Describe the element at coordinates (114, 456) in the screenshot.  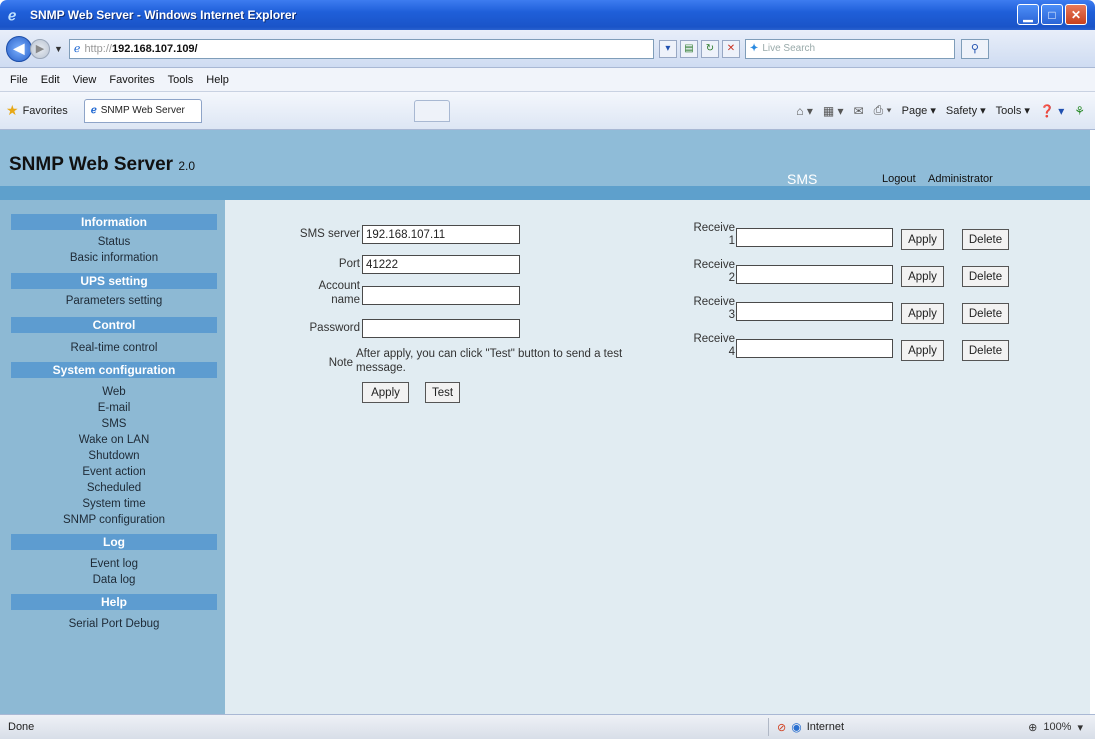
I see `sidebar-item-shutdown: Shutdown` at that location.